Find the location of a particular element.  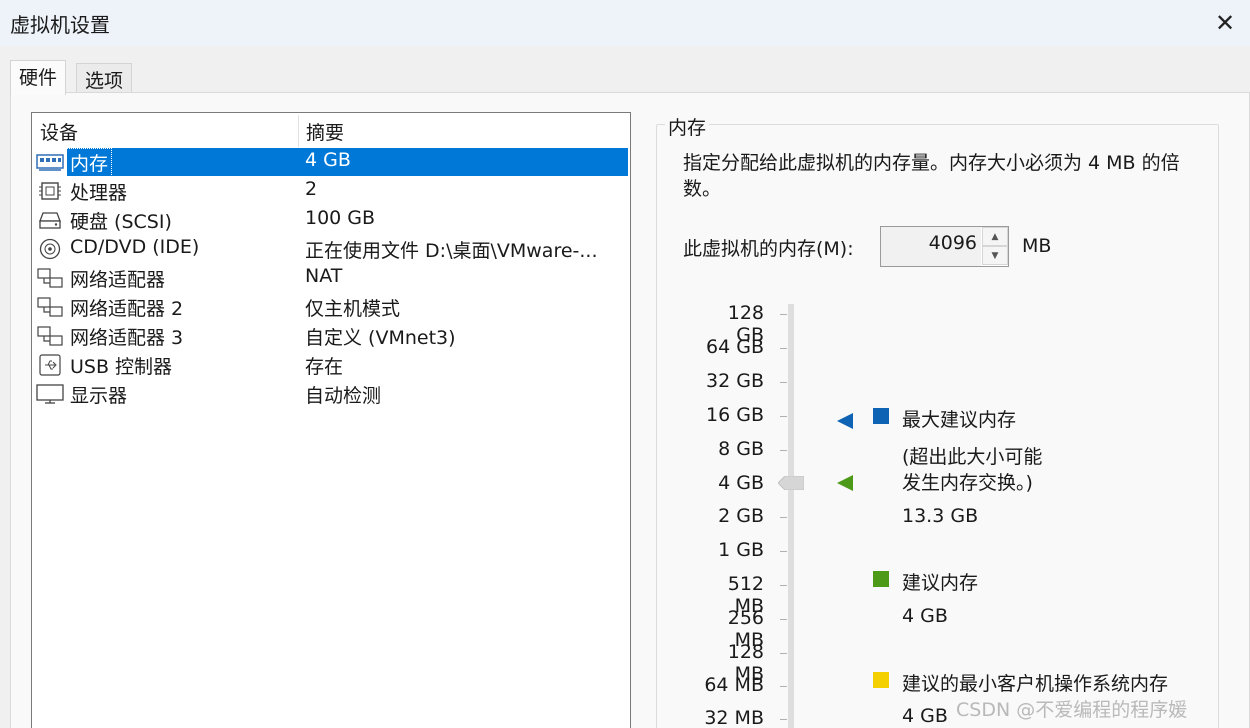

scale-tick-label: 32 MB is located at coordinates (734, 717).